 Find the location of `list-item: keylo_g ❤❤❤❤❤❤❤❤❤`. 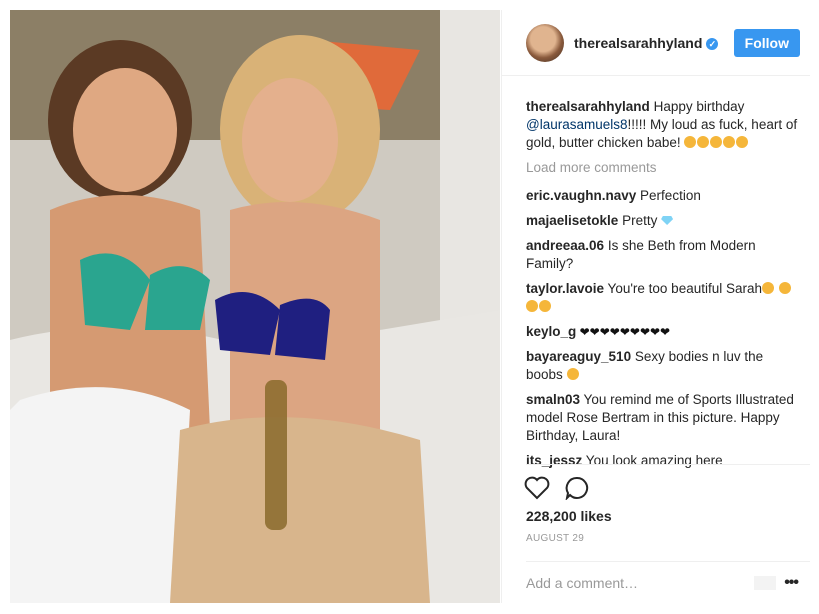

list-item: keylo_g ❤❤❤❤❤❤❤❤❤ is located at coordinates (662, 332).